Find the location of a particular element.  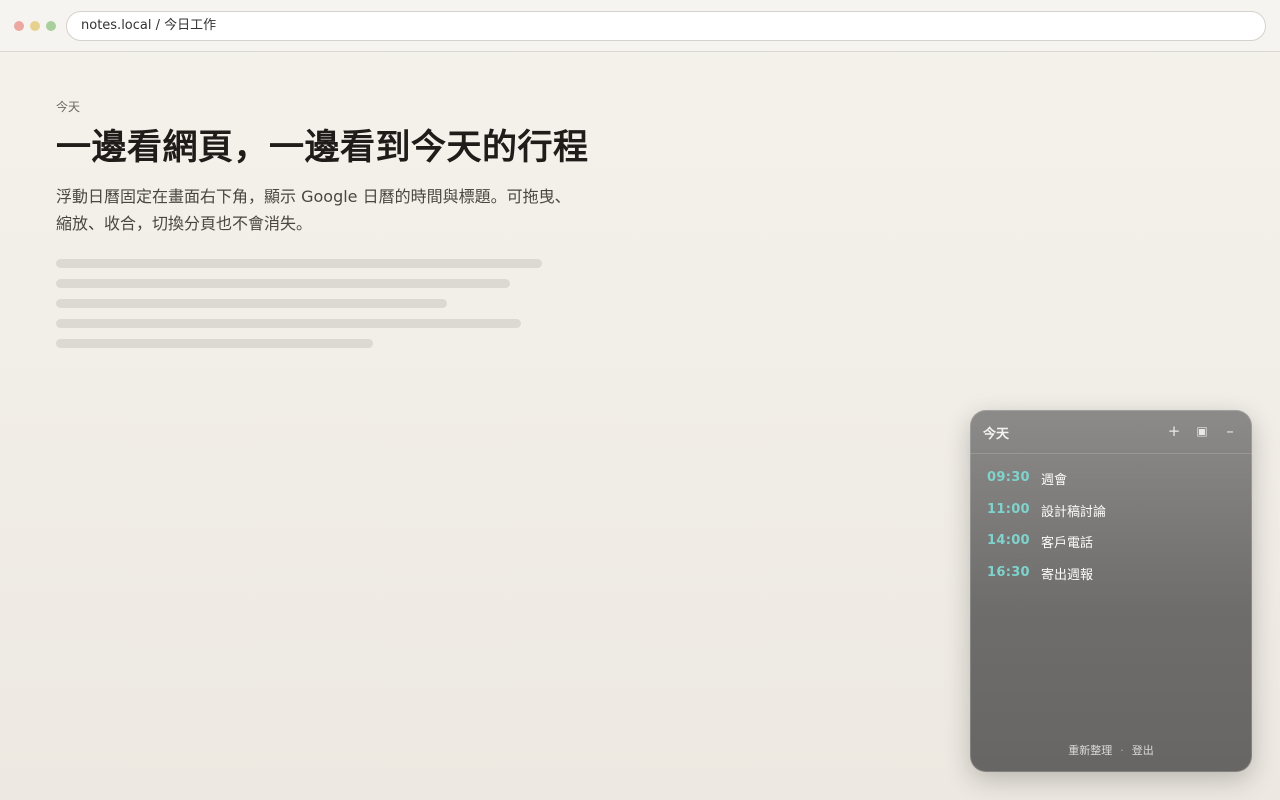

event-time: 09:30 is located at coordinates (1008, 477).